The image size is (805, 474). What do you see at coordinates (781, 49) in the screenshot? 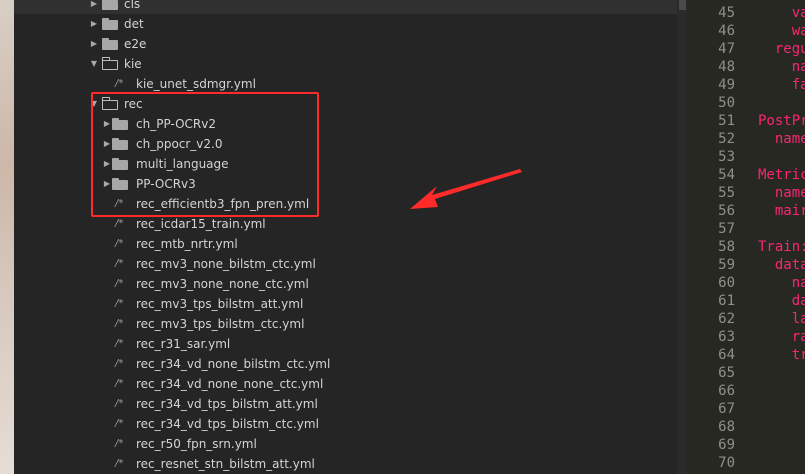
I see `code-line: regu` at bounding box center [781, 49].